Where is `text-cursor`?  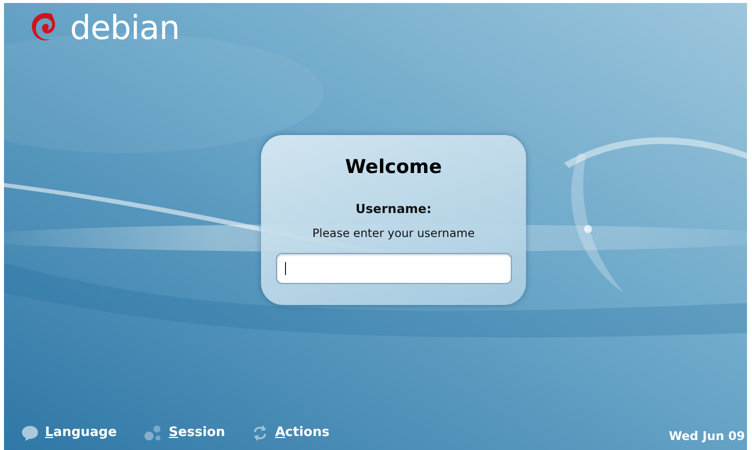
text-cursor is located at coordinates (285, 268).